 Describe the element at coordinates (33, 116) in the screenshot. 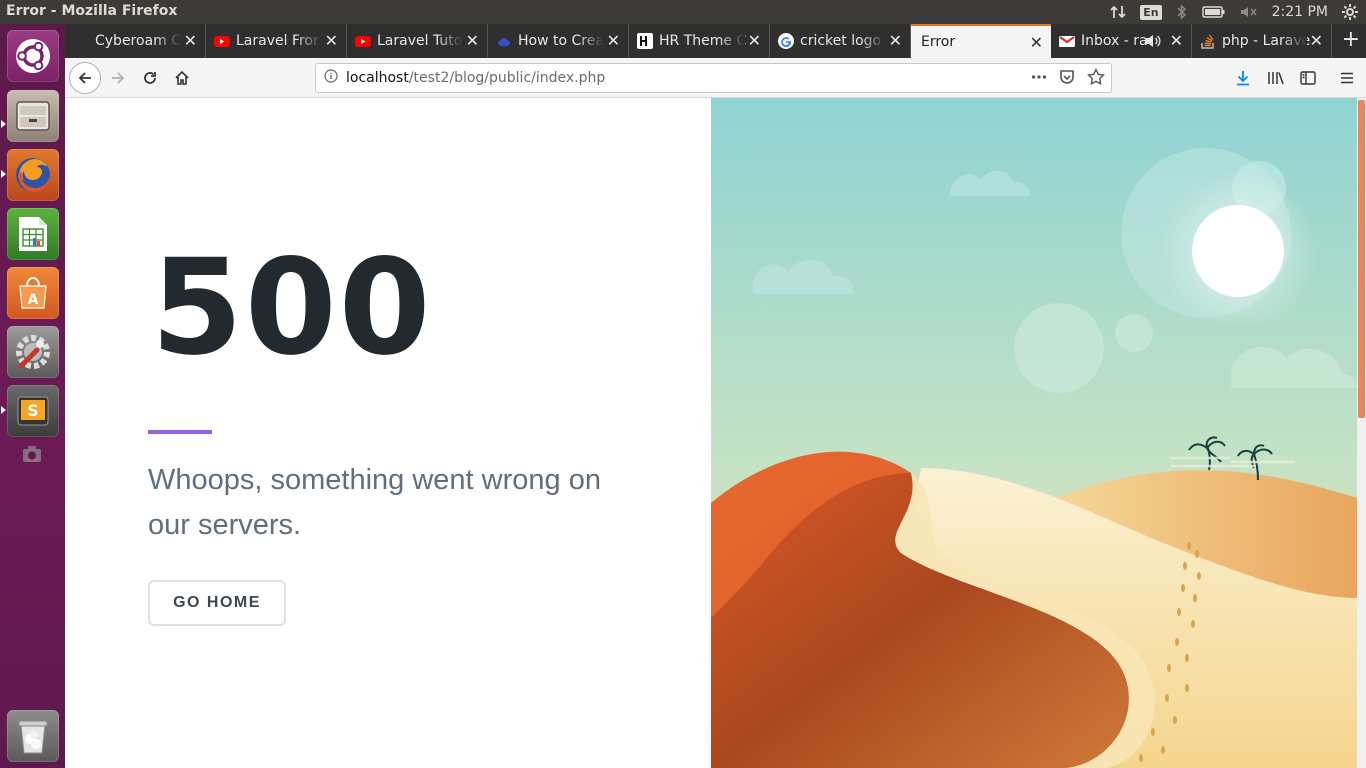

I see `files-icon` at that location.